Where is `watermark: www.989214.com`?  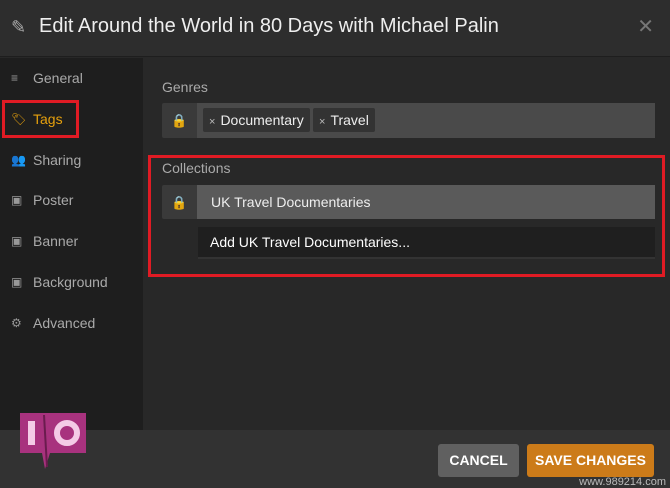 watermark: www.989214.com is located at coordinates (622, 482).